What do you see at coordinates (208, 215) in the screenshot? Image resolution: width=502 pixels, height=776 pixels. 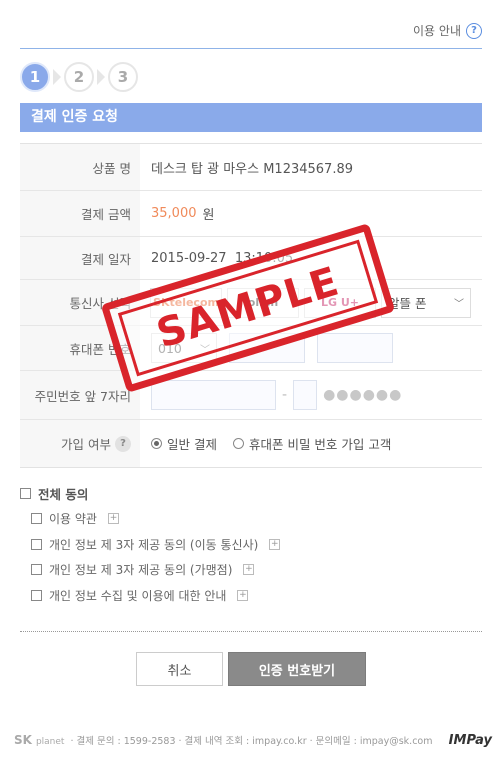 I see `amount-unit: 원` at bounding box center [208, 215].